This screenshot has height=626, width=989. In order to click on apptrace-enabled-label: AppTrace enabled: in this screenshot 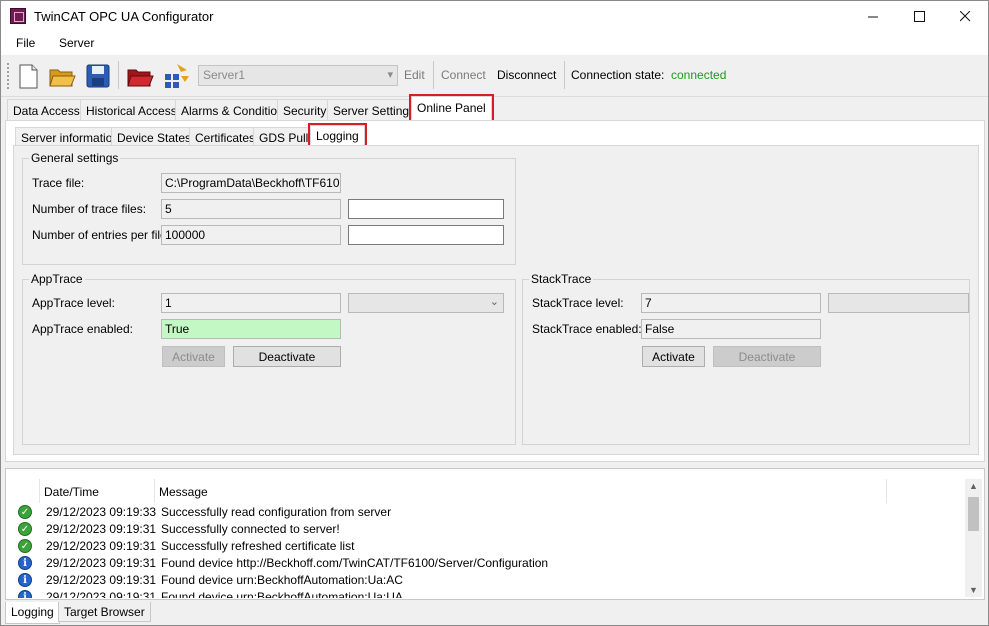, I will do `click(82, 329)`.